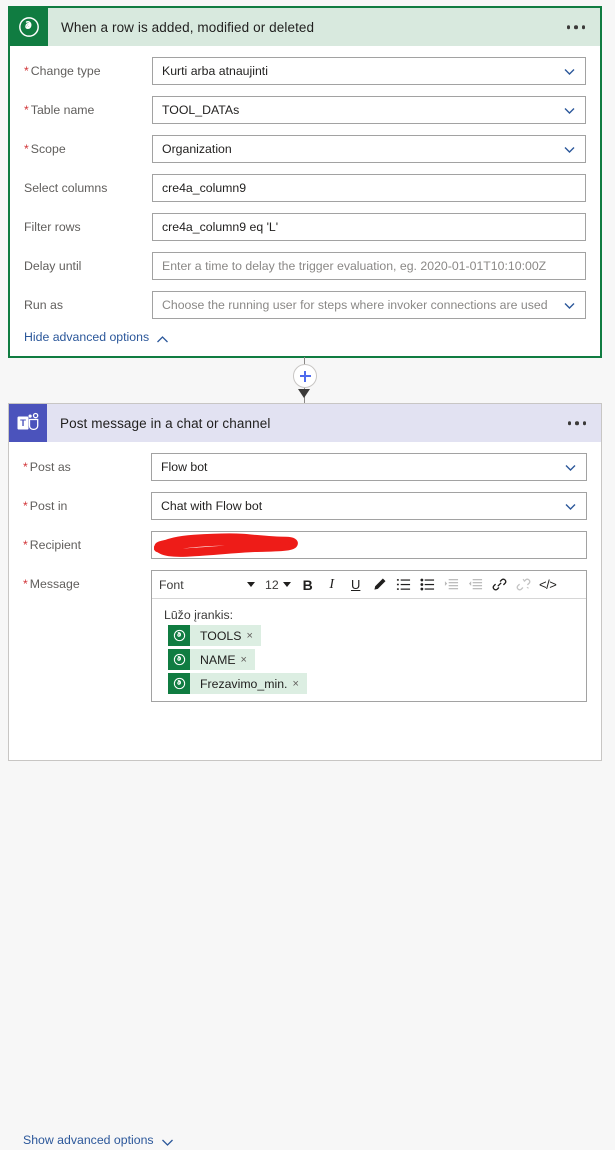  I want to click on form-row-table-name: * Table name TOOL_DATAs, so click(305, 110).